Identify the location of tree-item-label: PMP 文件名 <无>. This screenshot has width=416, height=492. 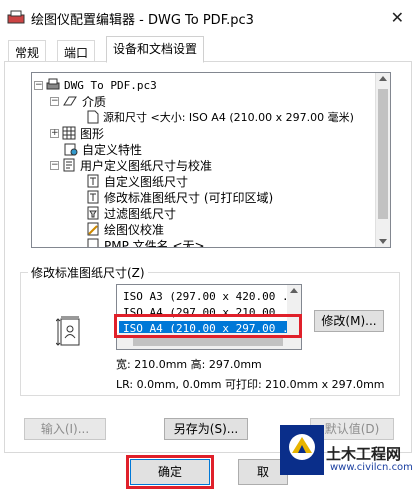
(154, 243).